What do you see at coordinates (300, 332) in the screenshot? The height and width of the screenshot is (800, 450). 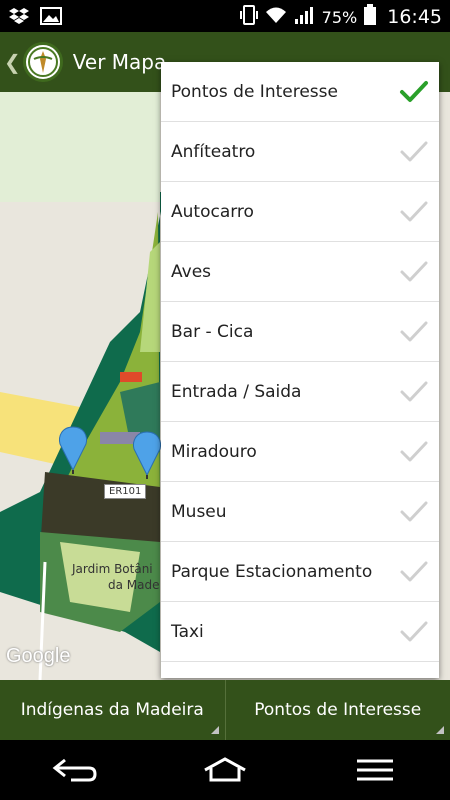 I see `dropdown-item-bar-cica: Bar - Cica` at bounding box center [300, 332].